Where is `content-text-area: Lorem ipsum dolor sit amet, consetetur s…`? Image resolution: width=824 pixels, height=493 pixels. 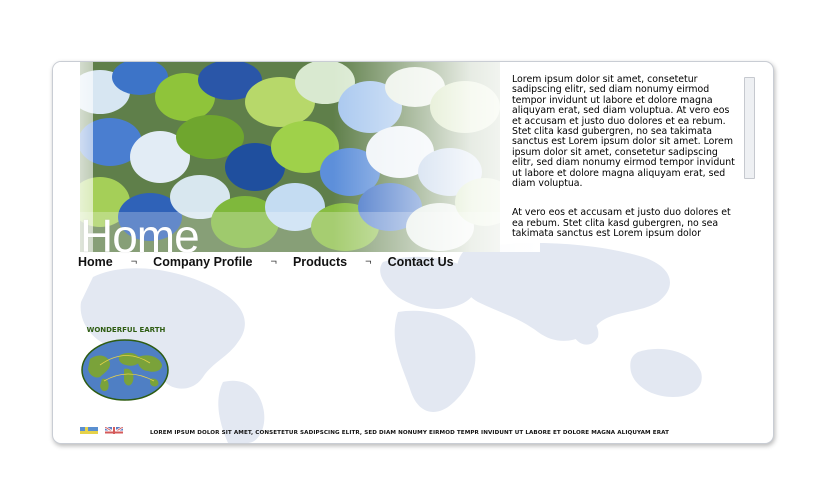 content-text-area: Lorem ipsum dolor sit amet, consetetur s… is located at coordinates (625, 163).